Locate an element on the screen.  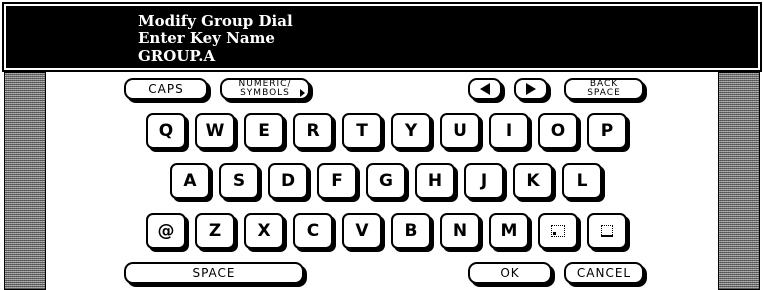
key-d: D is located at coordinates (288, 181).